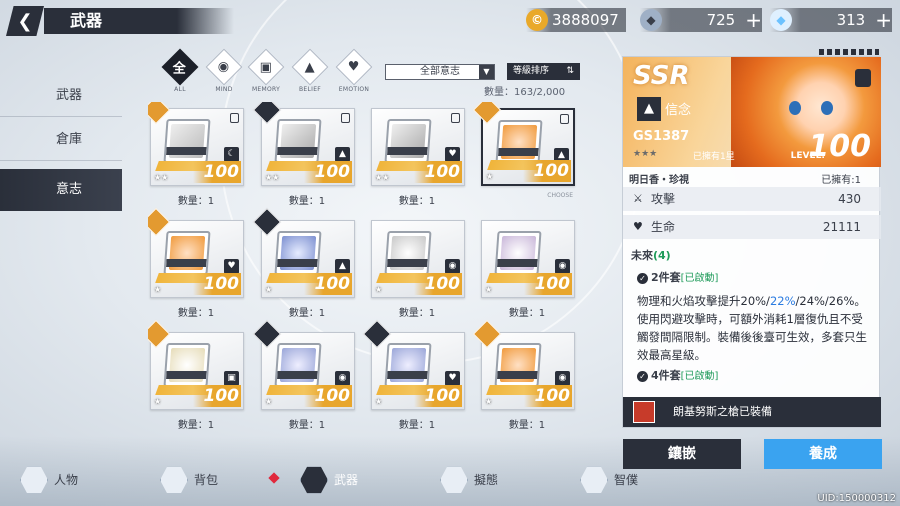 The width and height of the screenshot is (900, 506). Describe the element at coordinates (663, 199) in the screenshot. I see `stat-label: 攻擊` at that location.